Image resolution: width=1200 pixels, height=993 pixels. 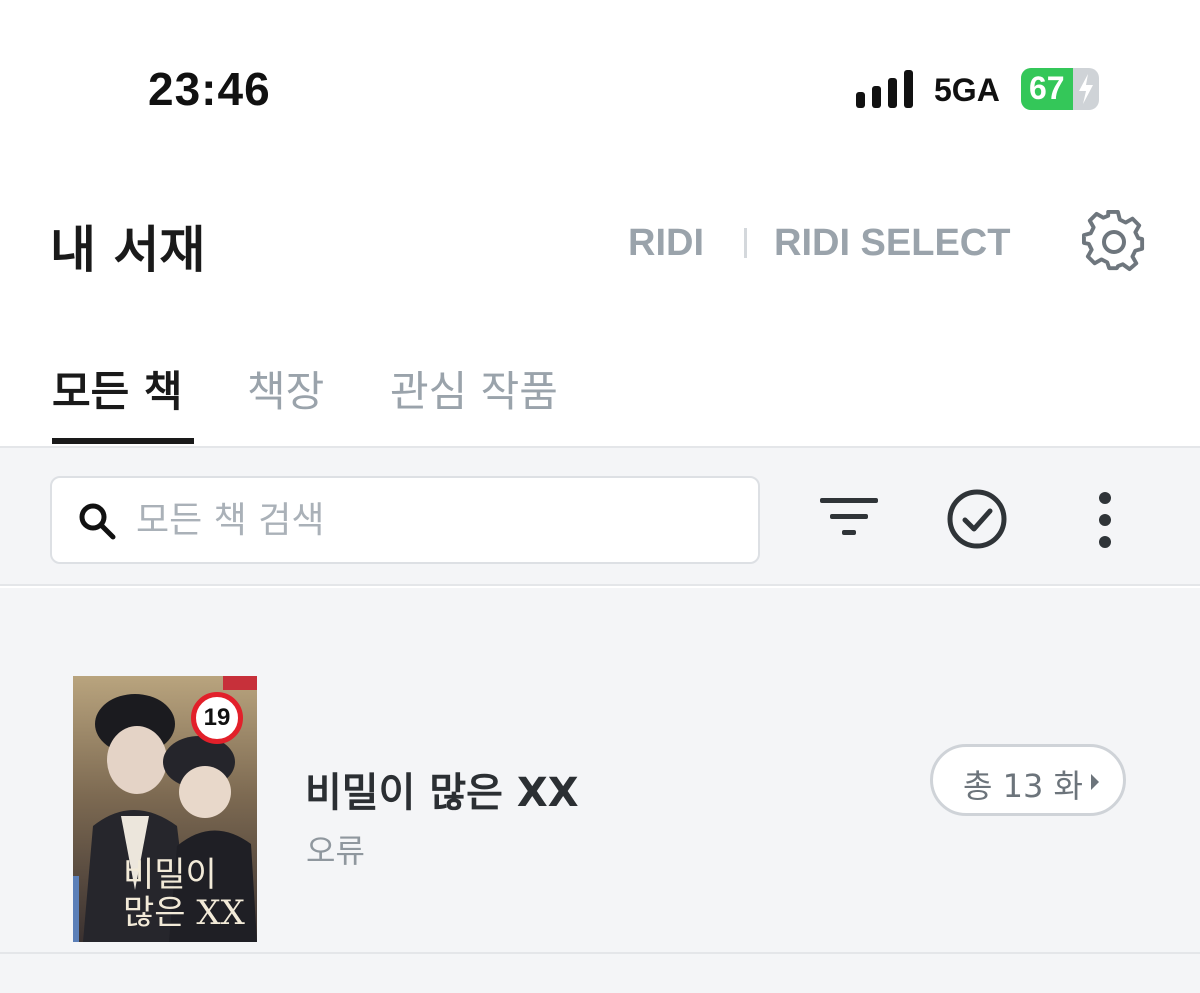 What do you see at coordinates (1095, 782) in the screenshot?
I see `chevron-right-icon` at bounding box center [1095, 782].